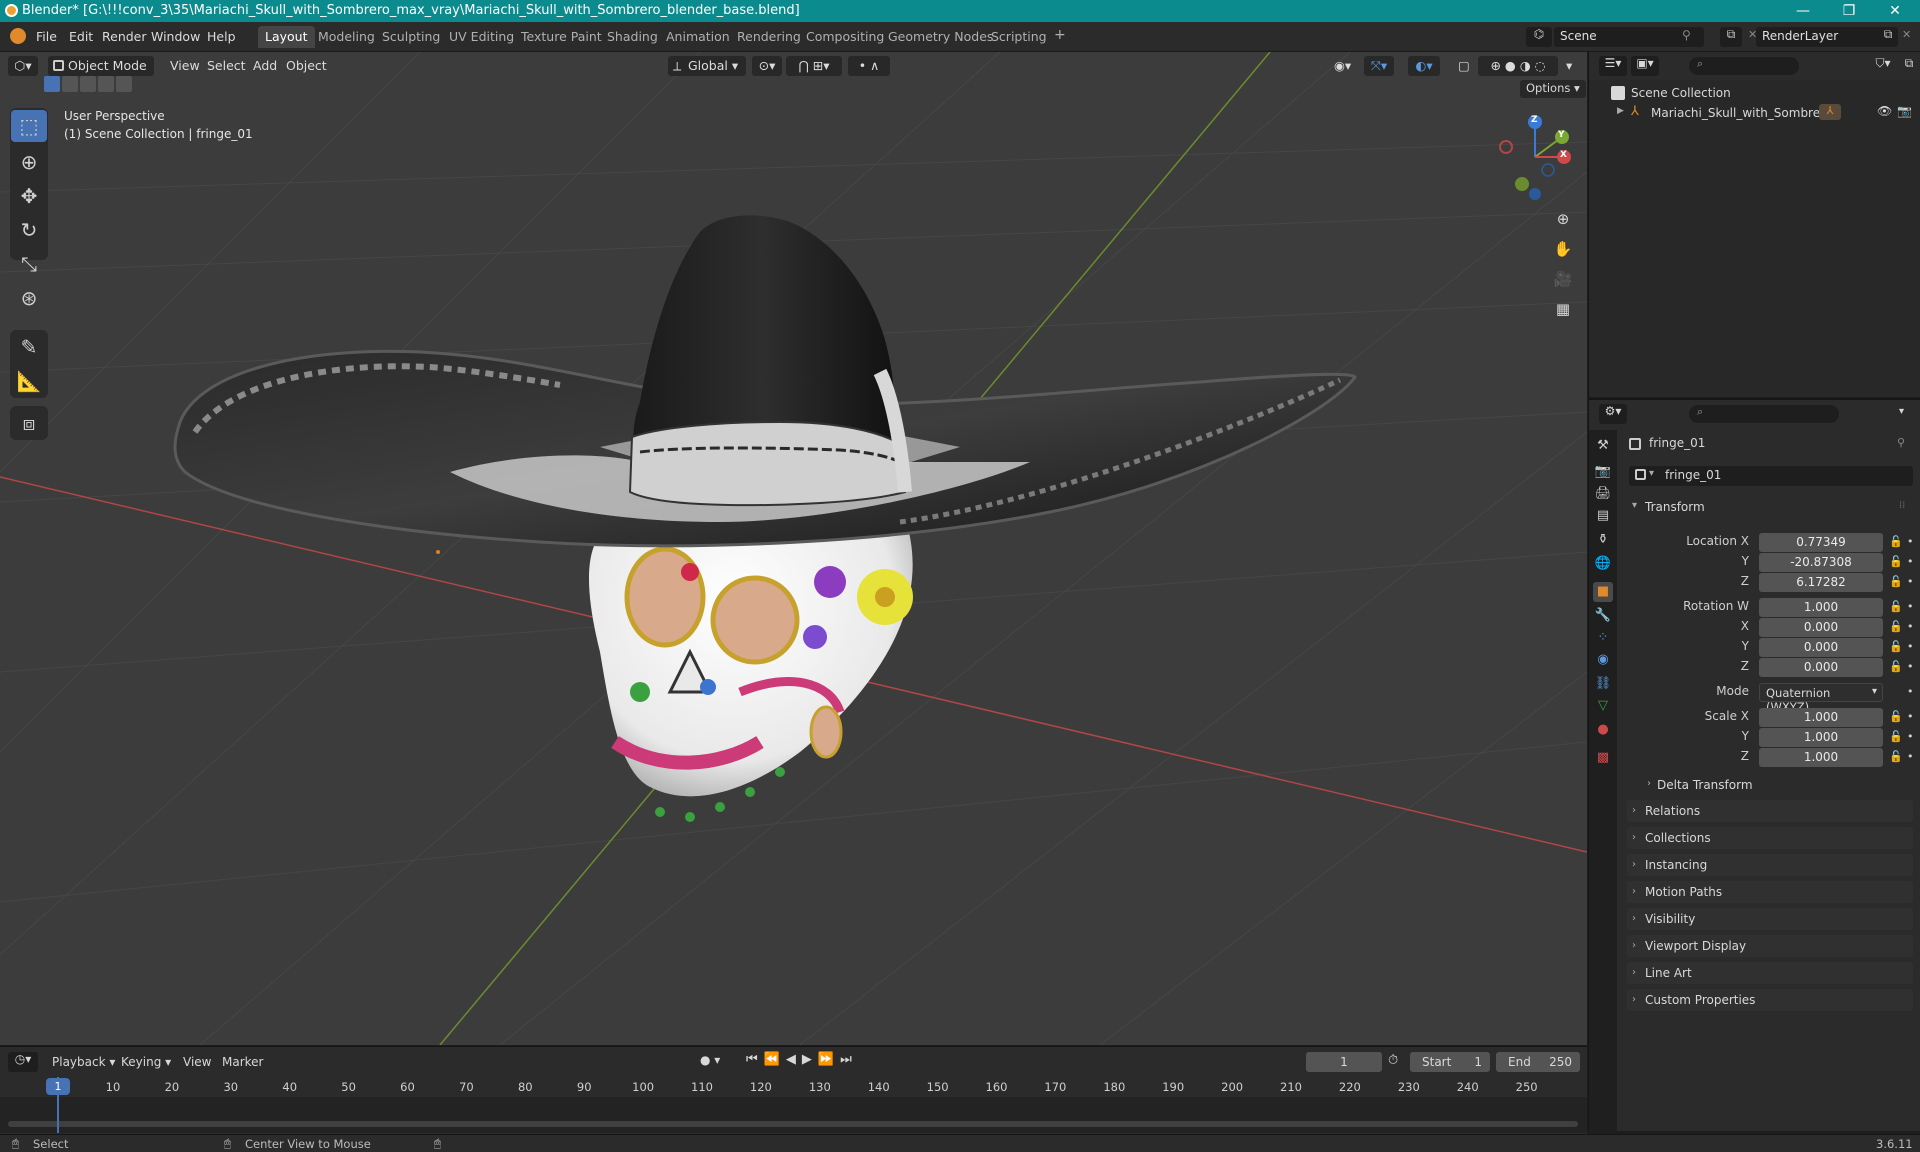 The height and width of the screenshot is (1152, 1920). I want to click on select-new-icon, so click(52, 84).